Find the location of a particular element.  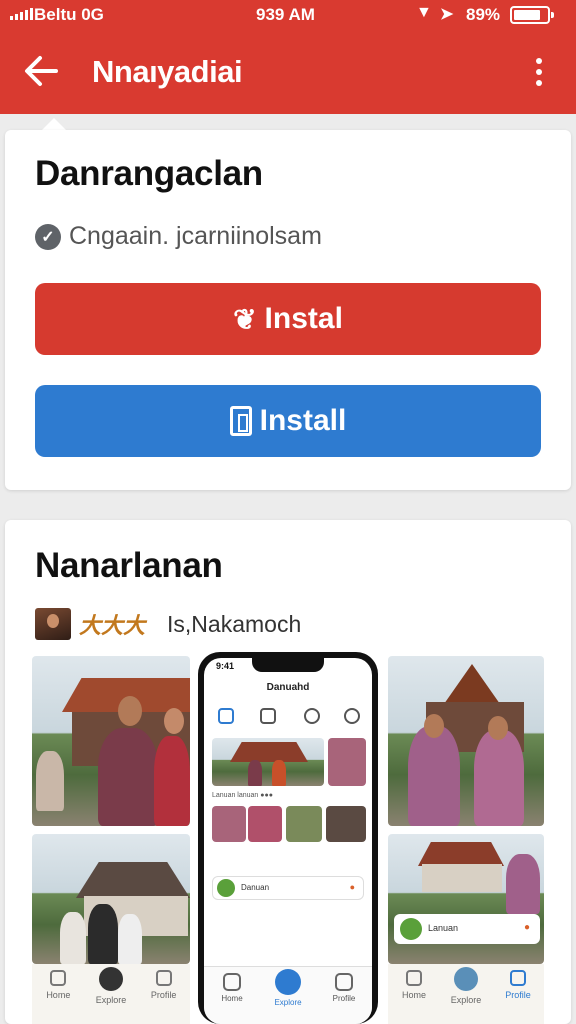

phone-side-image is located at coordinates (347, 762).